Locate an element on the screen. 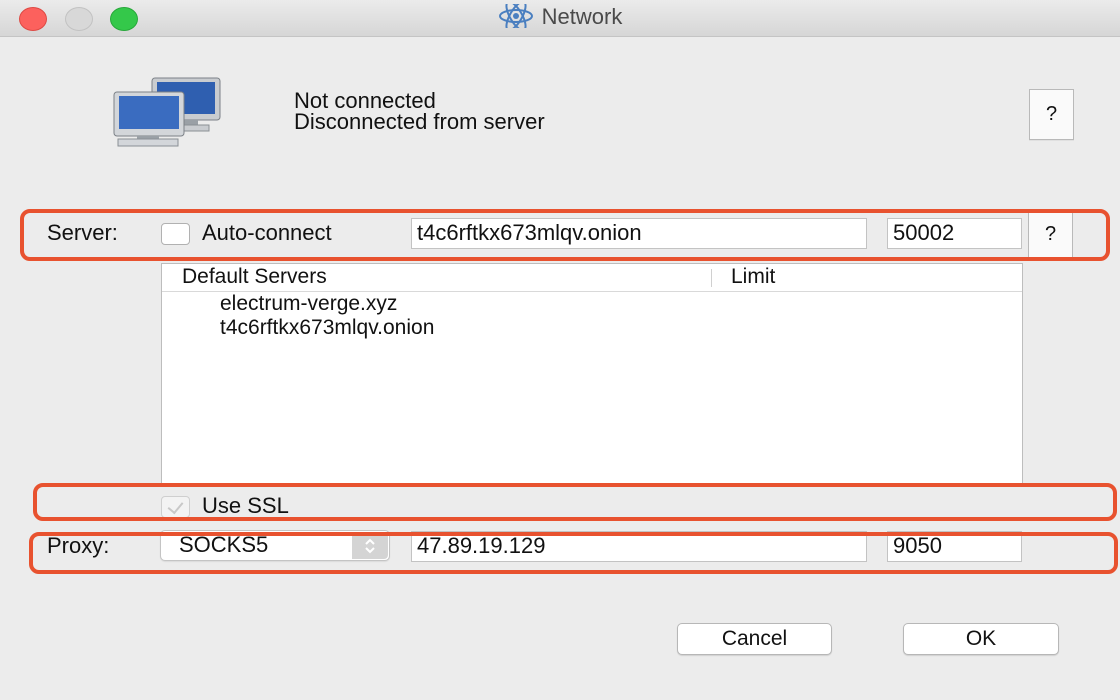 The height and width of the screenshot is (700, 1120). ssl-row-highlight is located at coordinates (575, 502).